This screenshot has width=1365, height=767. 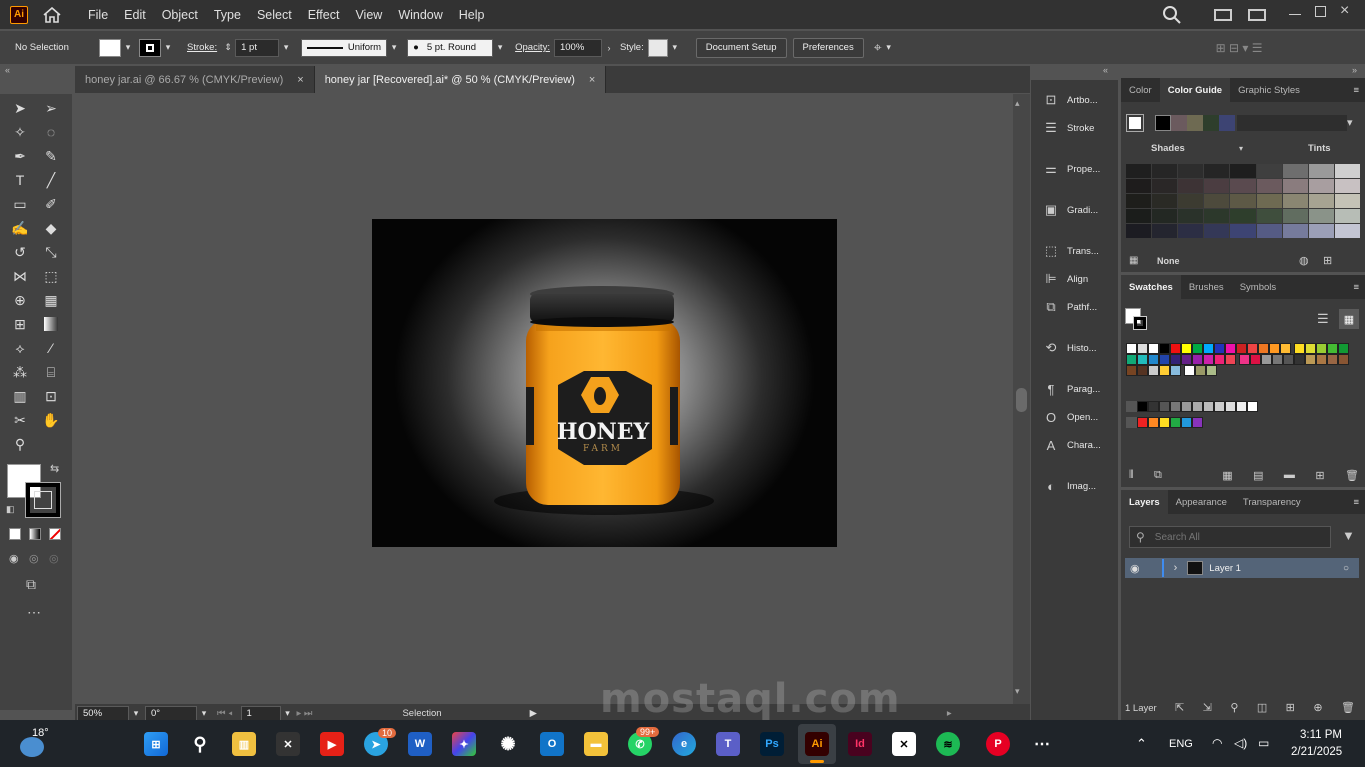 What do you see at coordinates (1227, 475) in the screenshot?
I see `show-kinds-icon: ▦` at bounding box center [1227, 475].